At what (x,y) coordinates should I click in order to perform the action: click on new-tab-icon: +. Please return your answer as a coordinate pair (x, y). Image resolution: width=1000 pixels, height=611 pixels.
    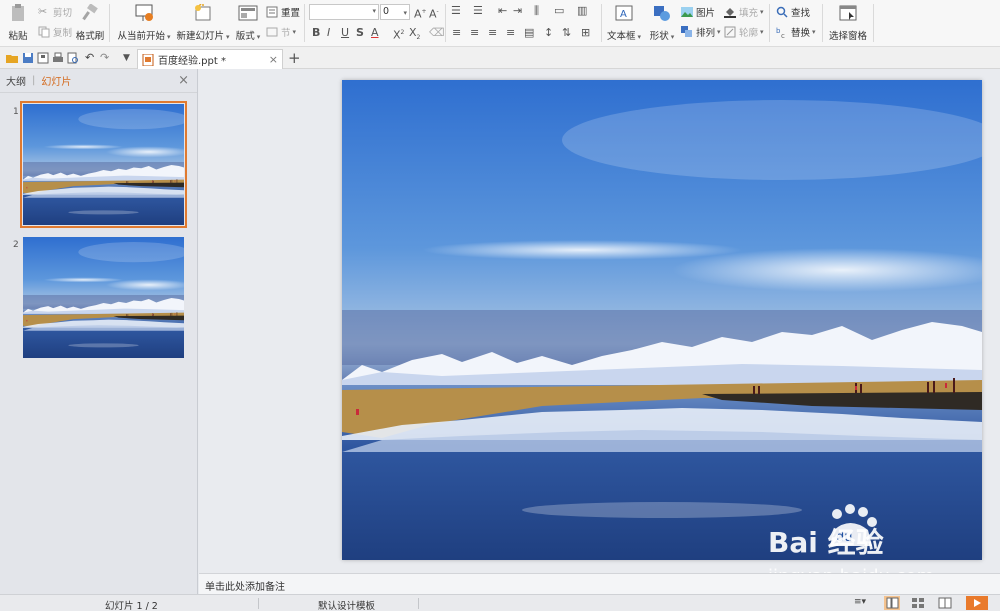
    Looking at the image, I should click on (294, 58).